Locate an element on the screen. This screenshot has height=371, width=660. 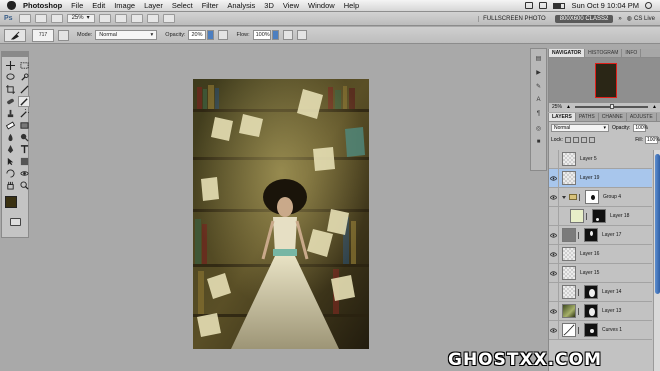
zoom-slider-knob is located at coordinates (612, 107).